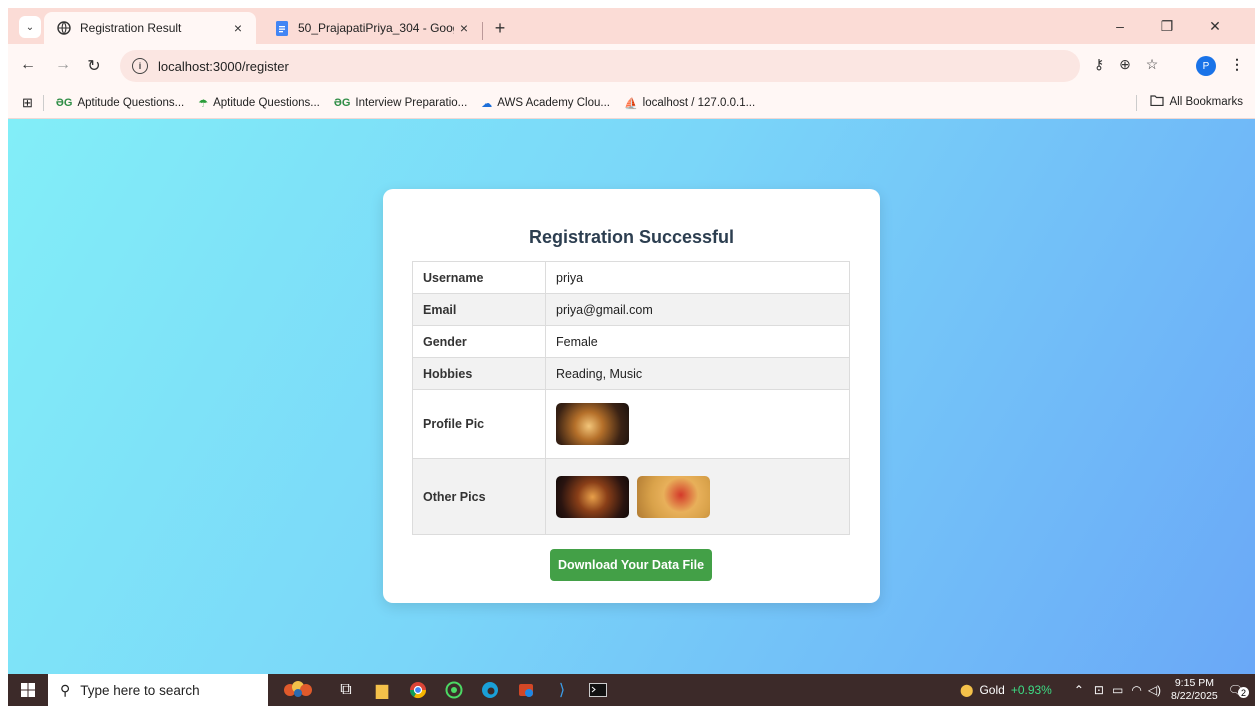 The height and width of the screenshot is (706, 1255). Describe the element at coordinates (697, 373) in the screenshot. I see `row-value: Reading, Music` at that location.